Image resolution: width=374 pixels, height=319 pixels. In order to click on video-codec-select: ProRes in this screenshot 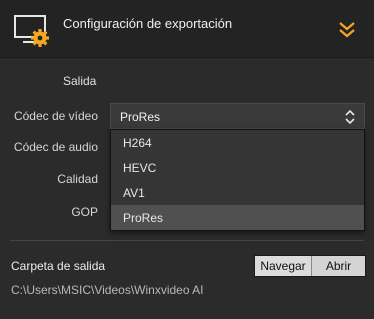, I will do `click(237, 116)`.